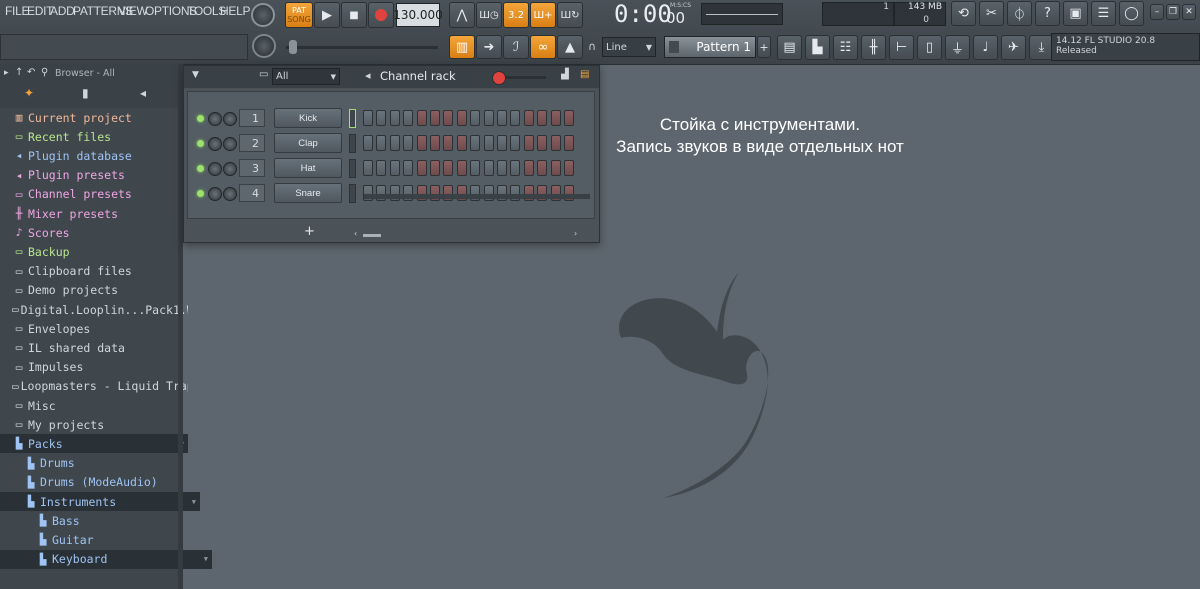 The width and height of the screenshot is (1200, 589). I want to click on pattern-selector: Pattern 1, so click(710, 47).